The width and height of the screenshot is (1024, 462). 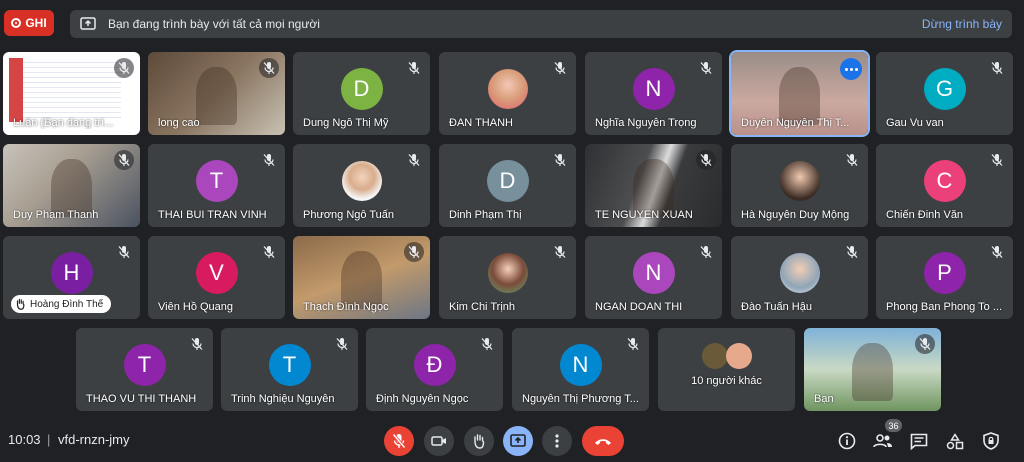 I want to click on leave-call-button, so click(x=603, y=441).